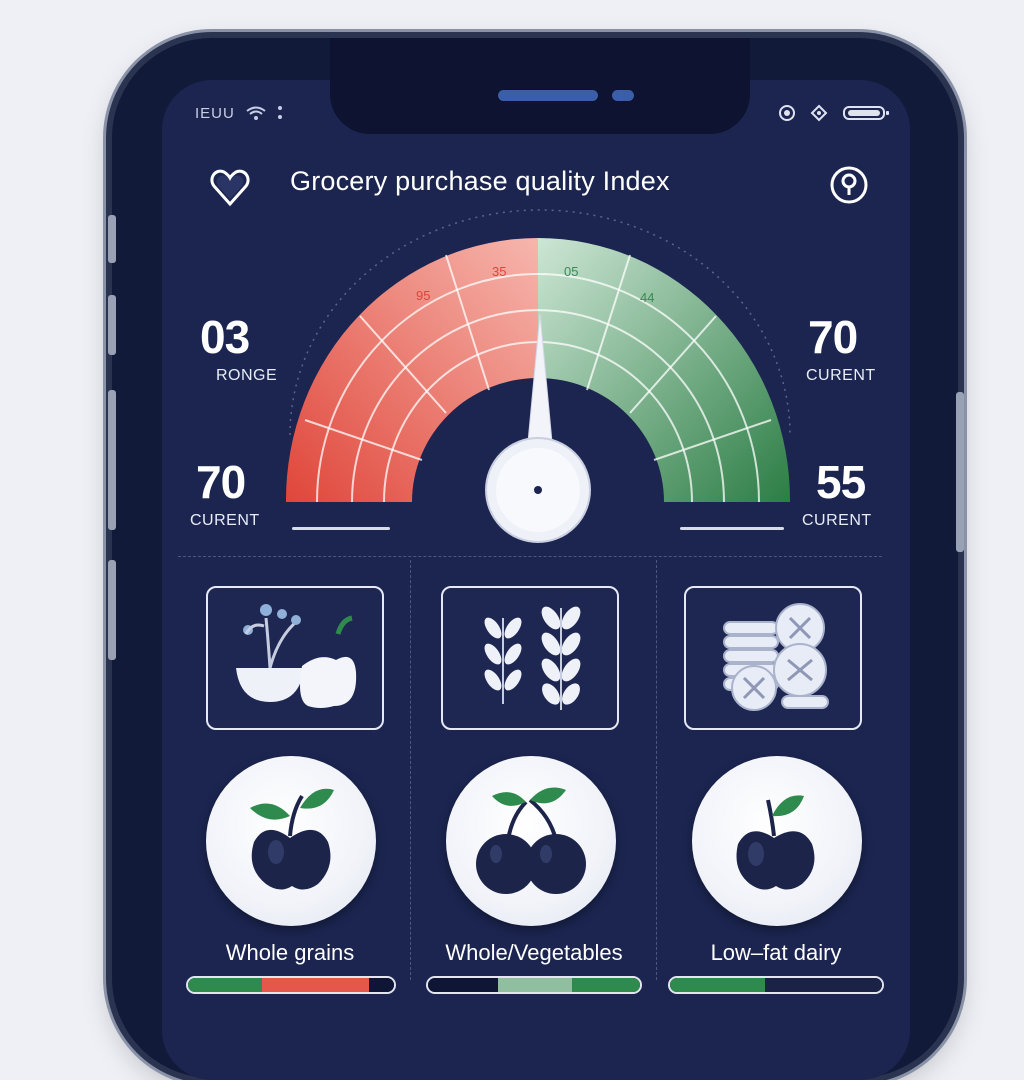 This screenshot has height=1080, width=1024. Describe the element at coordinates (215, 113) in the screenshot. I see `carrier-label: IEUU` at that location.